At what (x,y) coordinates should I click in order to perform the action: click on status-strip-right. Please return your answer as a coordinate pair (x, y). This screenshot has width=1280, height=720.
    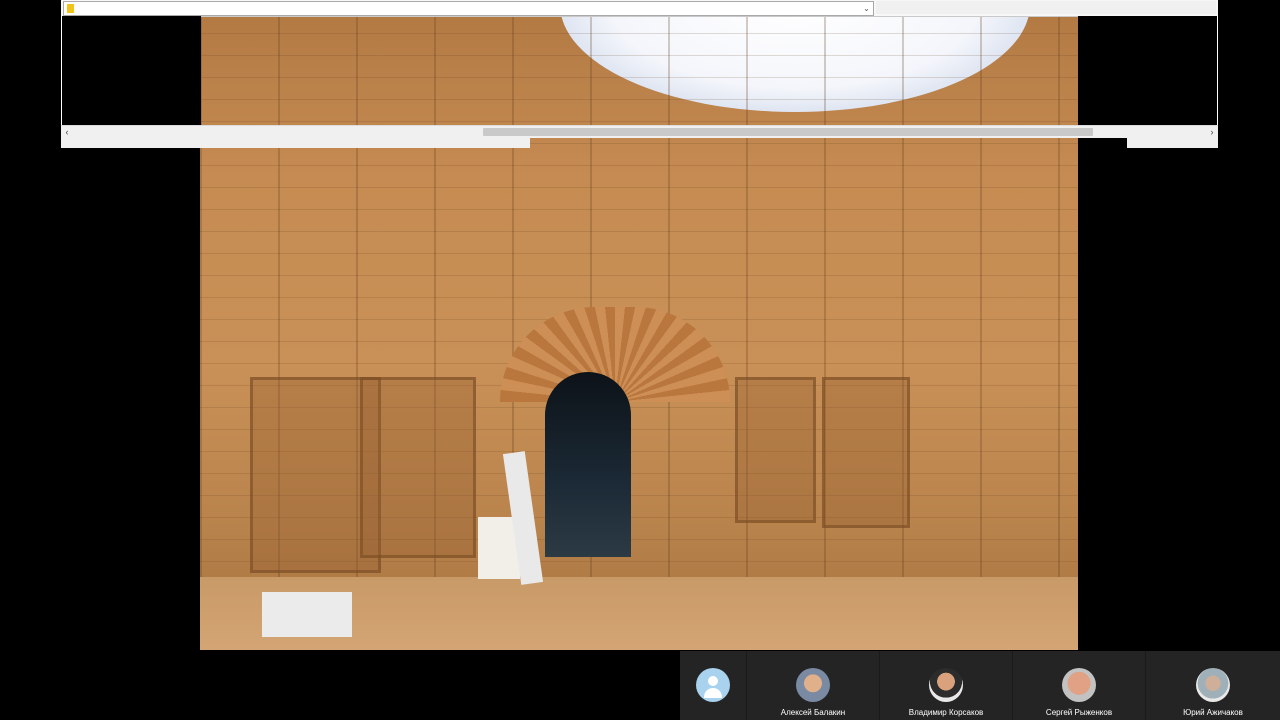
    Looking at the image, I should click on (1172, 142).